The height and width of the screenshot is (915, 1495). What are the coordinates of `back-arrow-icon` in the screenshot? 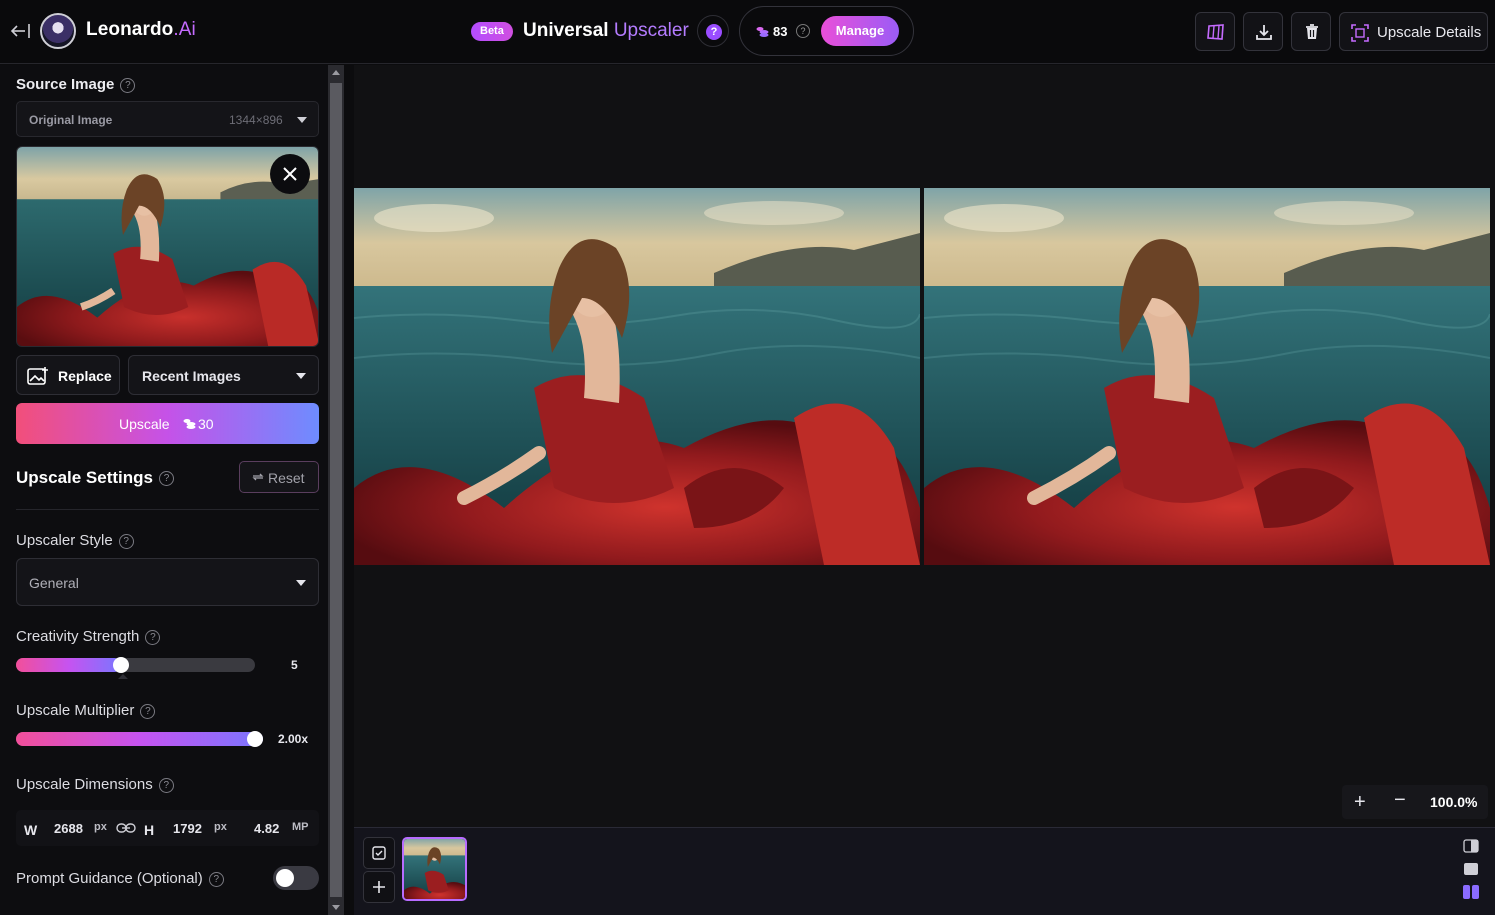 It's located at (20, 31).